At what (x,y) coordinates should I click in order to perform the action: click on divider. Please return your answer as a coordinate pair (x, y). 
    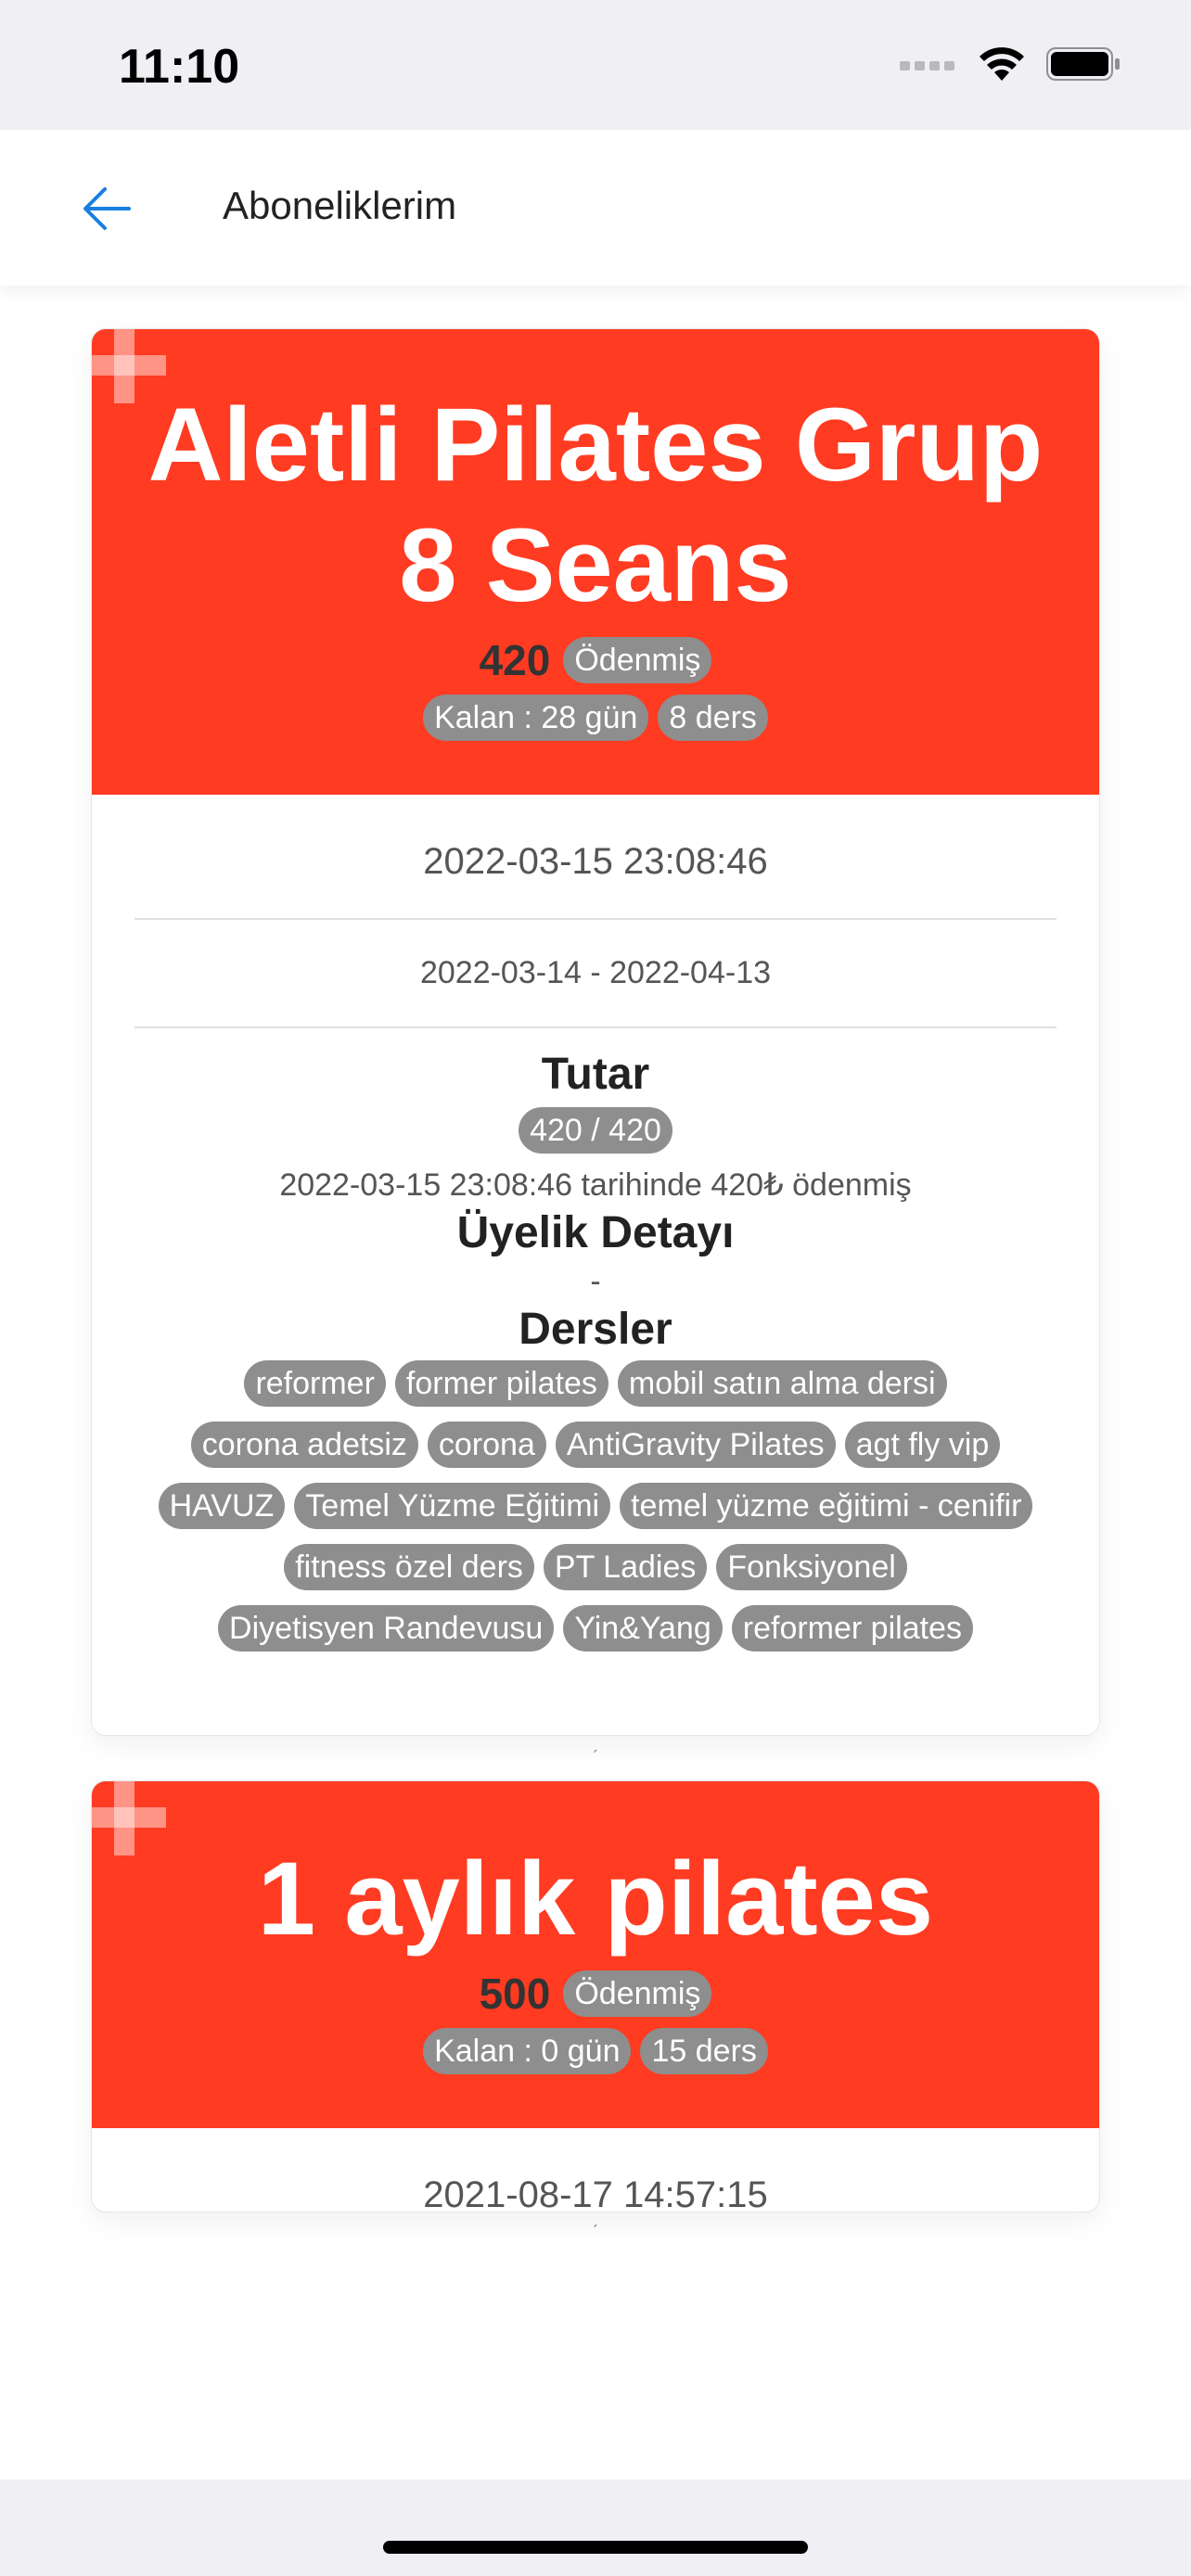
    Looking at the image, I should click on (595, 1028).